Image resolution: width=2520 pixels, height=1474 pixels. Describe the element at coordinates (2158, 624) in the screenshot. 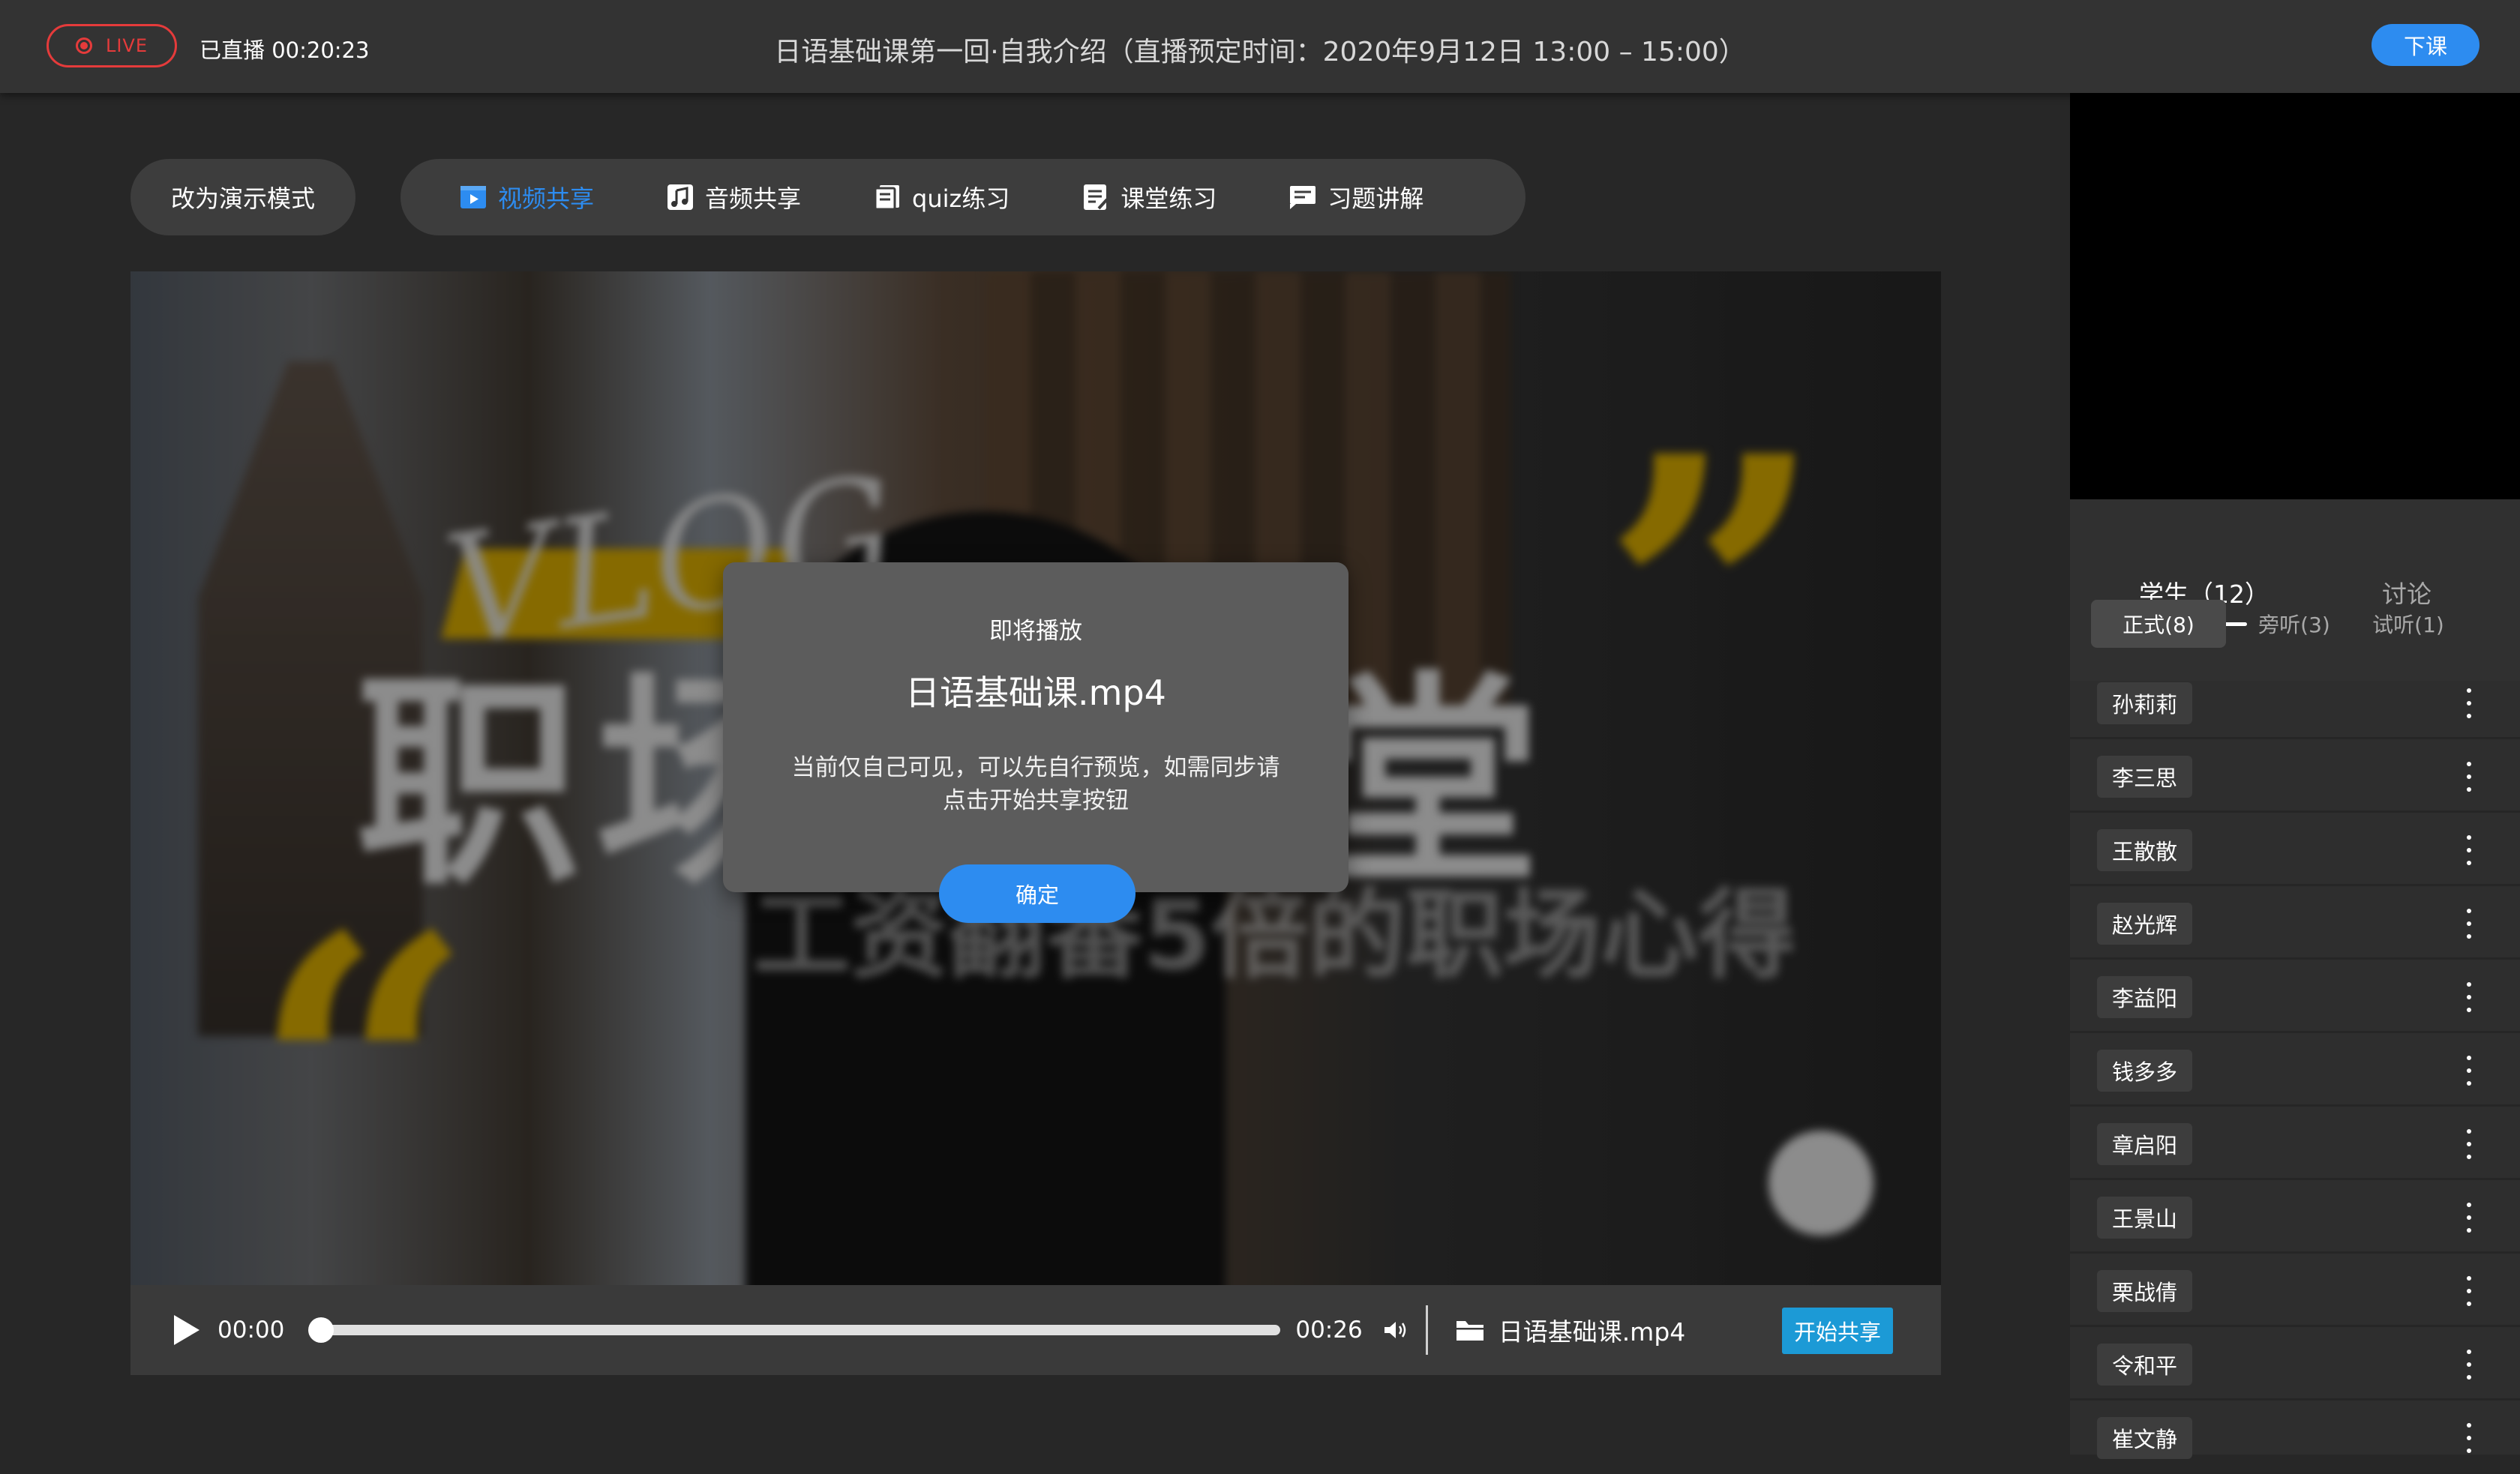

I see `subtab-official: 正式(8)` at that location.